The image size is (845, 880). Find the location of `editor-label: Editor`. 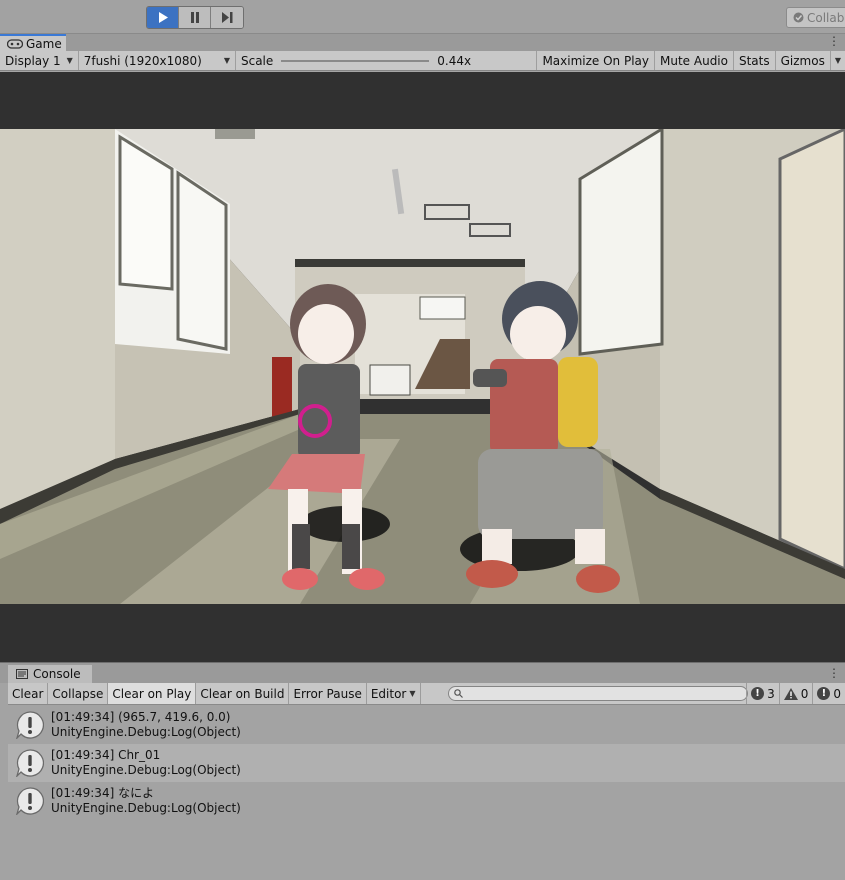

editor-label: Editor is located at coordinates (388, 693).